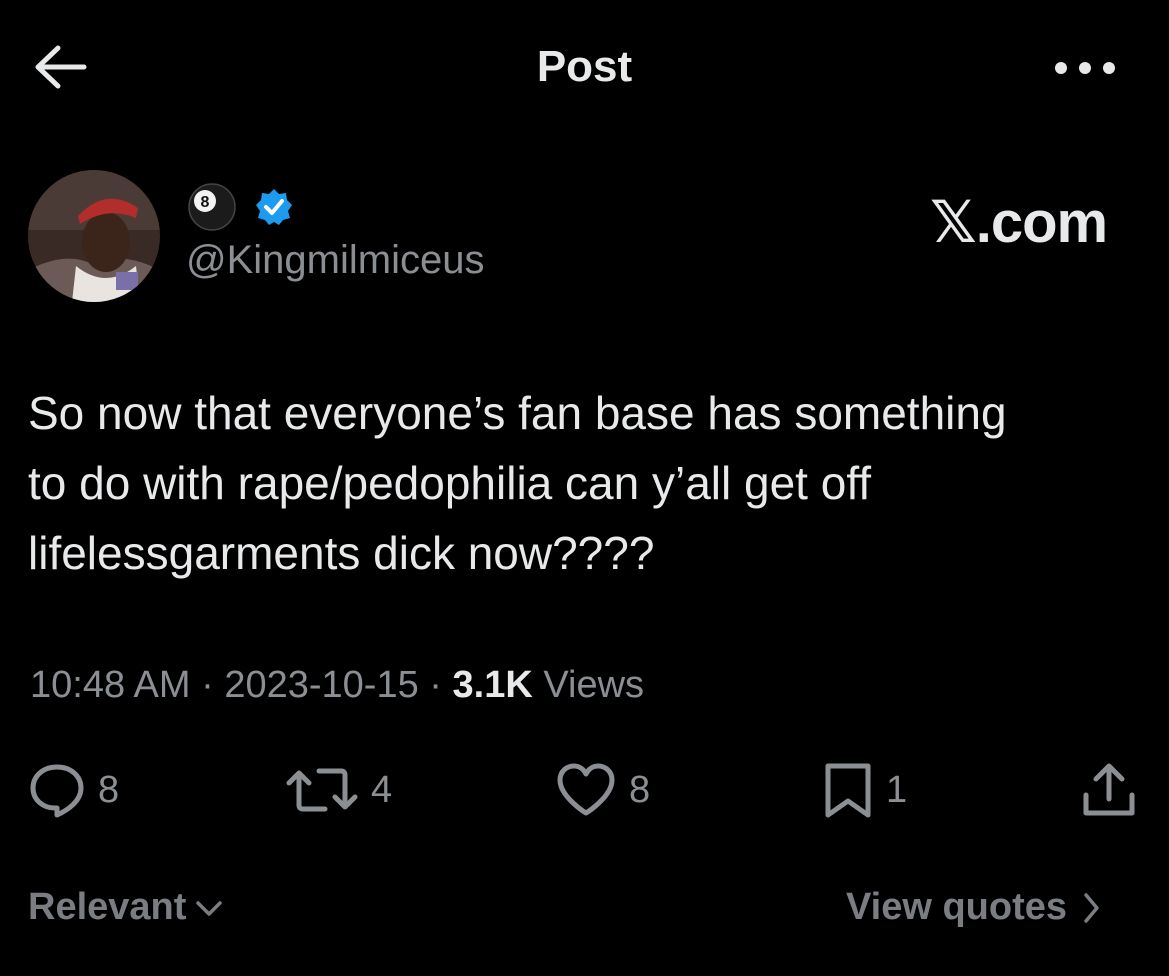 The image size is (1169, 976). Describe the element at coordinates (335, 260) in the screenshot. I see `author-handle: @Kingmilmiceus` at that location.